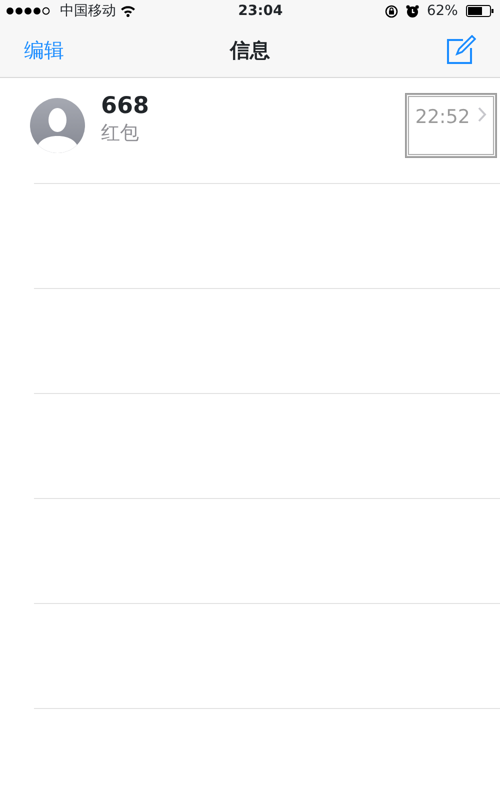  What do you see at coordinates (250, 130) in the screenshot?
I see `conversation-row: 668 红包 22:52` at bounding box center [250, 130].